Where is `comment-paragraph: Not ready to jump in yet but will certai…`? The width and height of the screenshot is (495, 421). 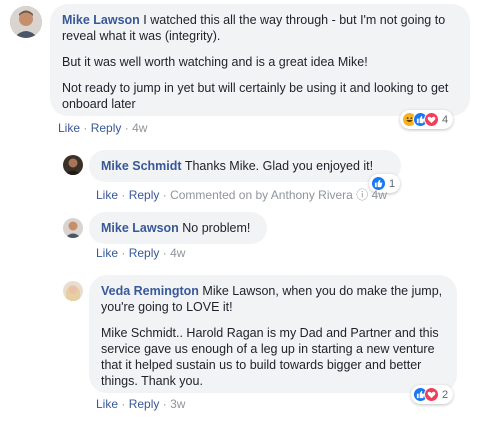 comment-paragraph: Not ready to jump in yet but will certai… is located at coordinates (255, 96).